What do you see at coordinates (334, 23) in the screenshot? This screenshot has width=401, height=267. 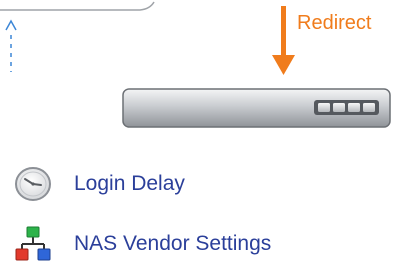 I see `redirect-label: Redirect` at bounding box center [334, 23].